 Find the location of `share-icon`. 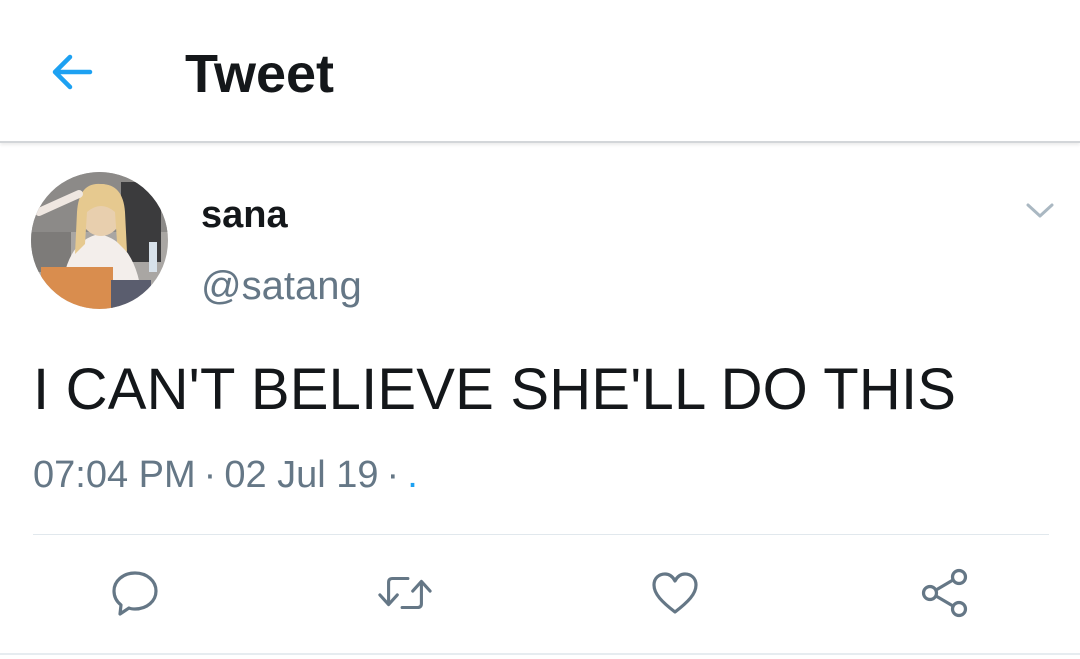

share-icon is located at coordinates (944, 593).